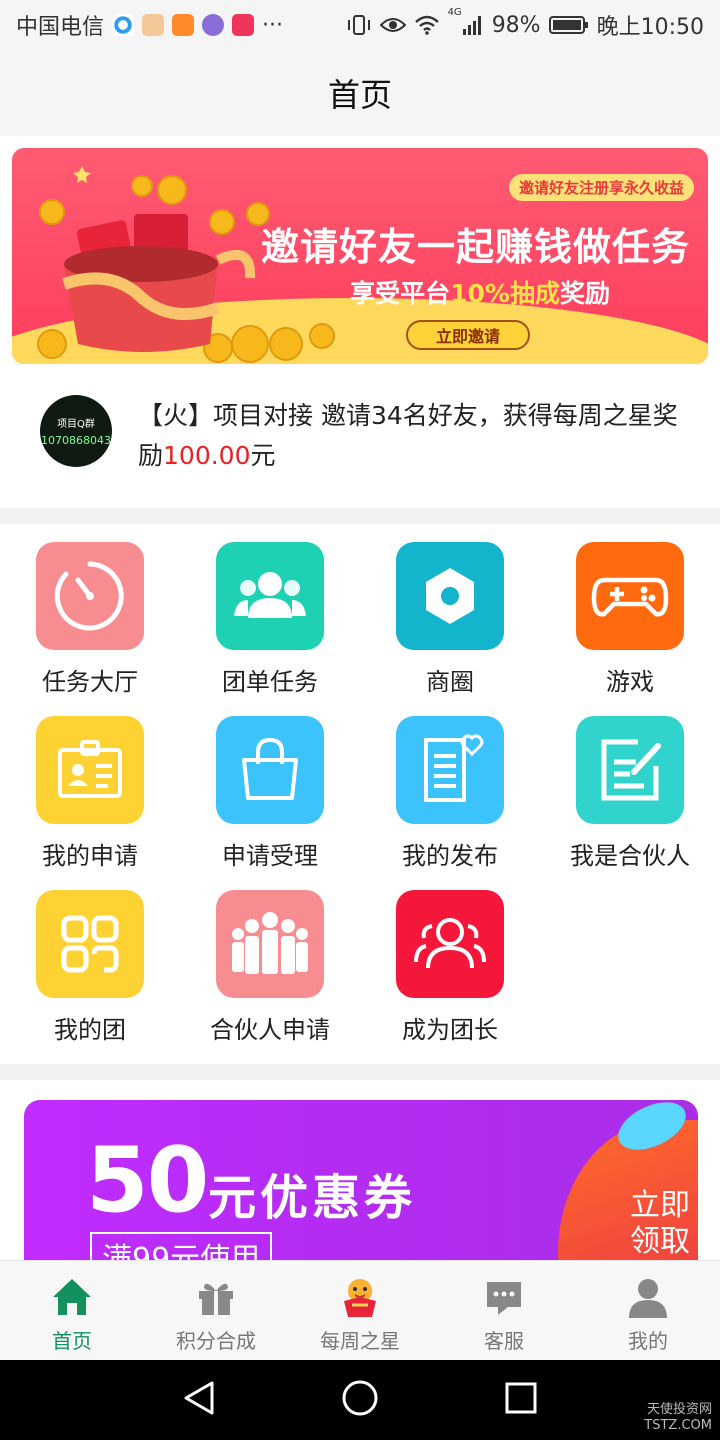 Image resolution: width=720 pixels, height=1440 pixels. I want to click on tab-home: 首页, so click(72, 1310).